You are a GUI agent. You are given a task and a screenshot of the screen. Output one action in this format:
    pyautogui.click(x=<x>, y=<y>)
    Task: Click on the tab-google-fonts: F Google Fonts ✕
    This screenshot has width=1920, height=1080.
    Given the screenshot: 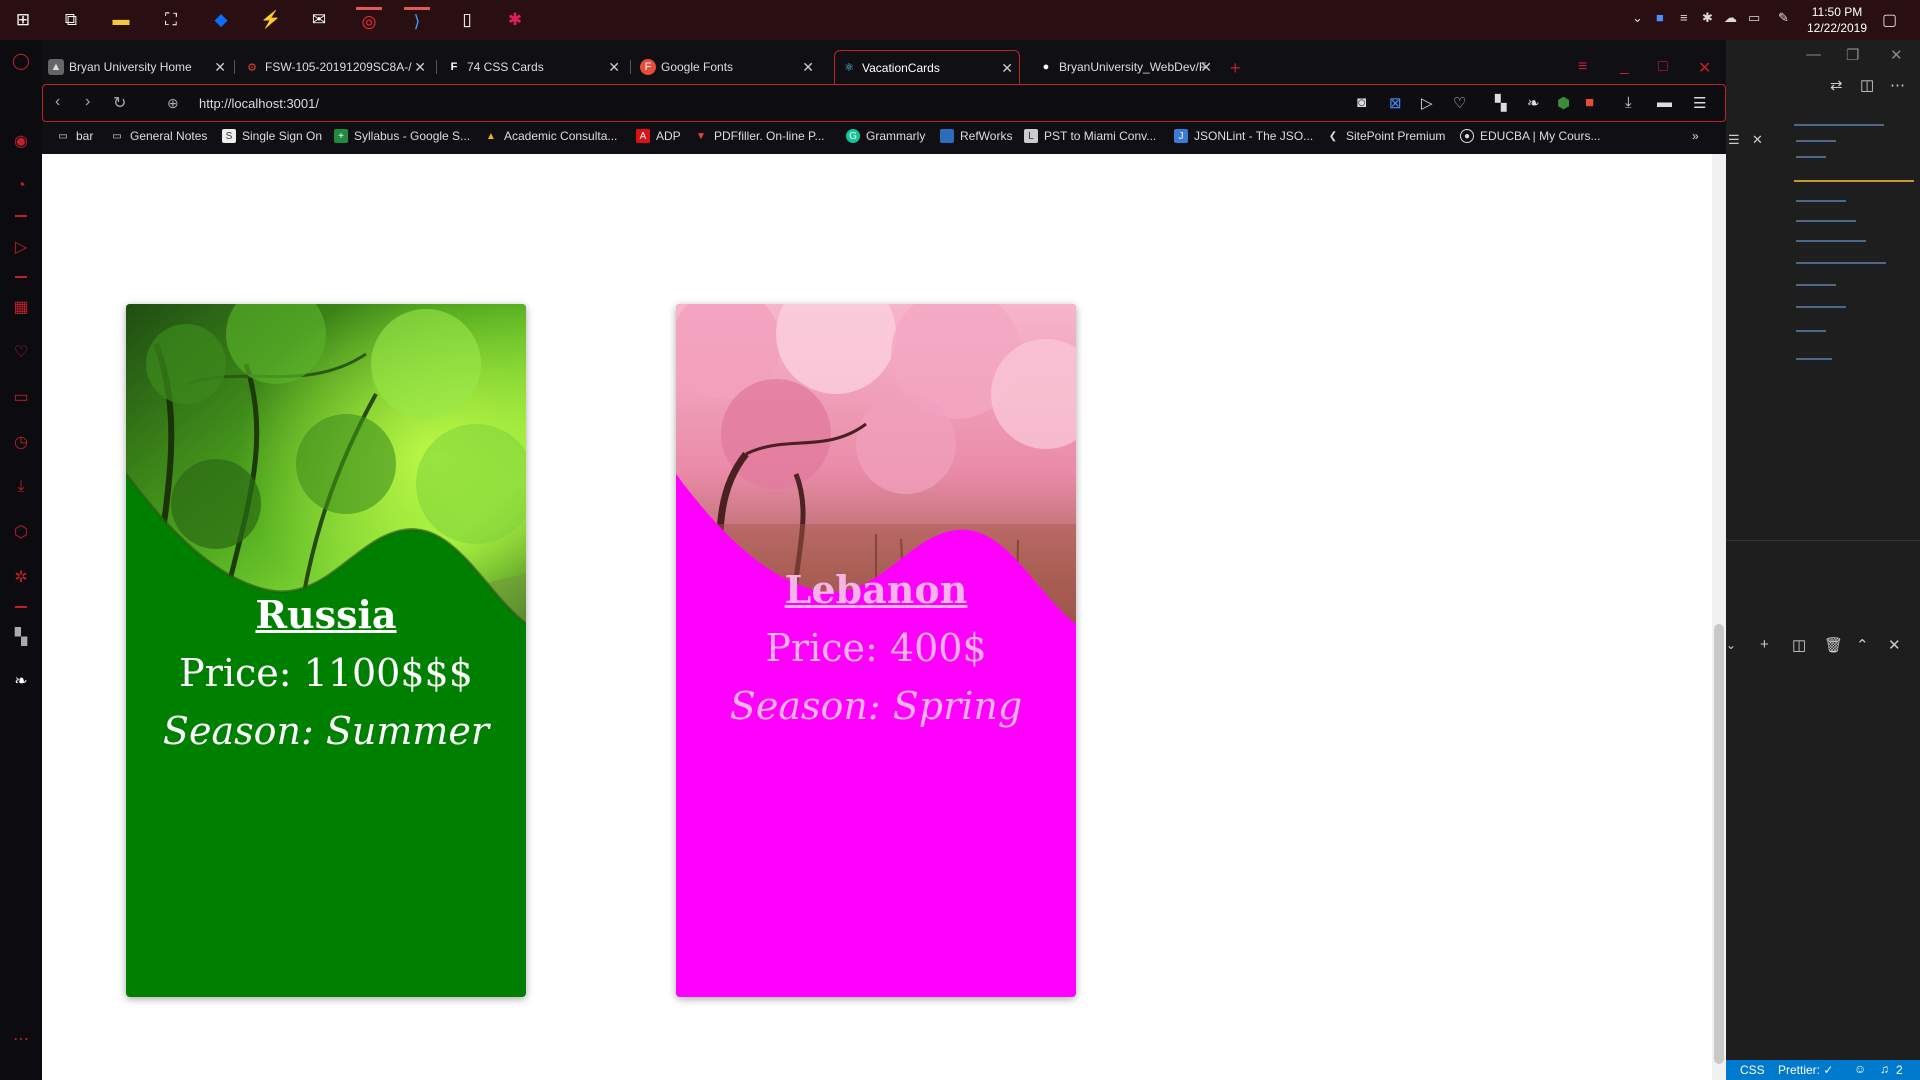 What is the action you would take?
    pyautogui.click(x=727, y=67)
    